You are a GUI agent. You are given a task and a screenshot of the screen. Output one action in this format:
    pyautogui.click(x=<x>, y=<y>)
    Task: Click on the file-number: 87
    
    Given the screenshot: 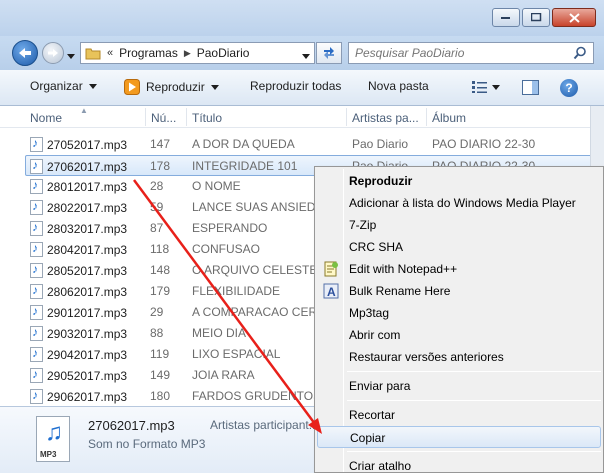 What is the action you would take?
    pyautogui.click(x=157, y=228)
    